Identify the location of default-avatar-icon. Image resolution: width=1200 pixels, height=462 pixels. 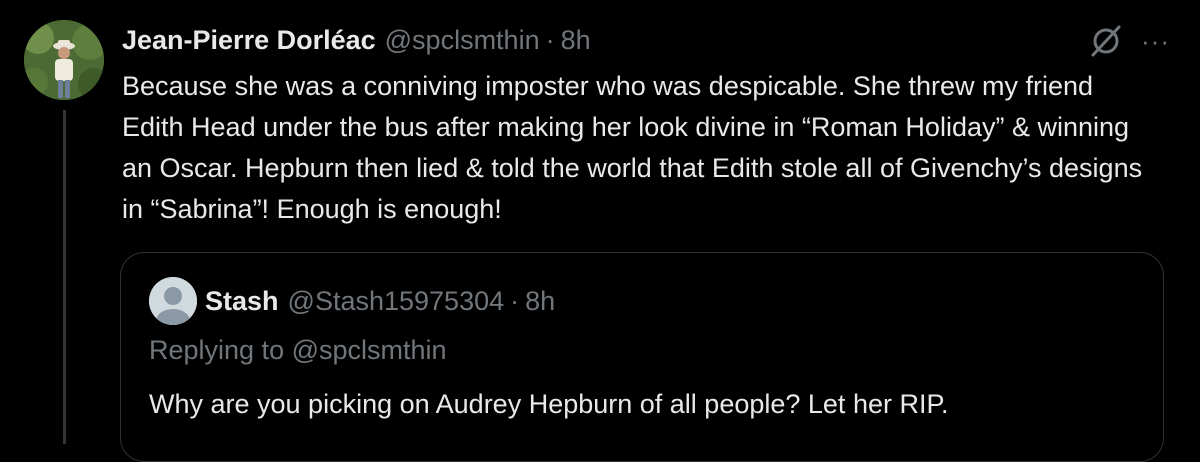
(173, 301).